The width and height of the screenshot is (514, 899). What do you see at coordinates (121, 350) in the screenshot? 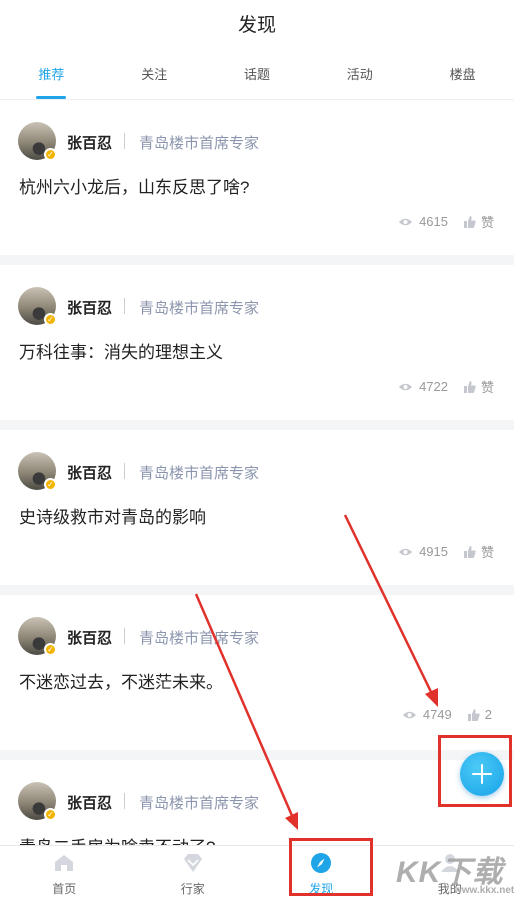
I see `post-title: 万科往事：消失的理想主义` at bounding box center [121, 350].